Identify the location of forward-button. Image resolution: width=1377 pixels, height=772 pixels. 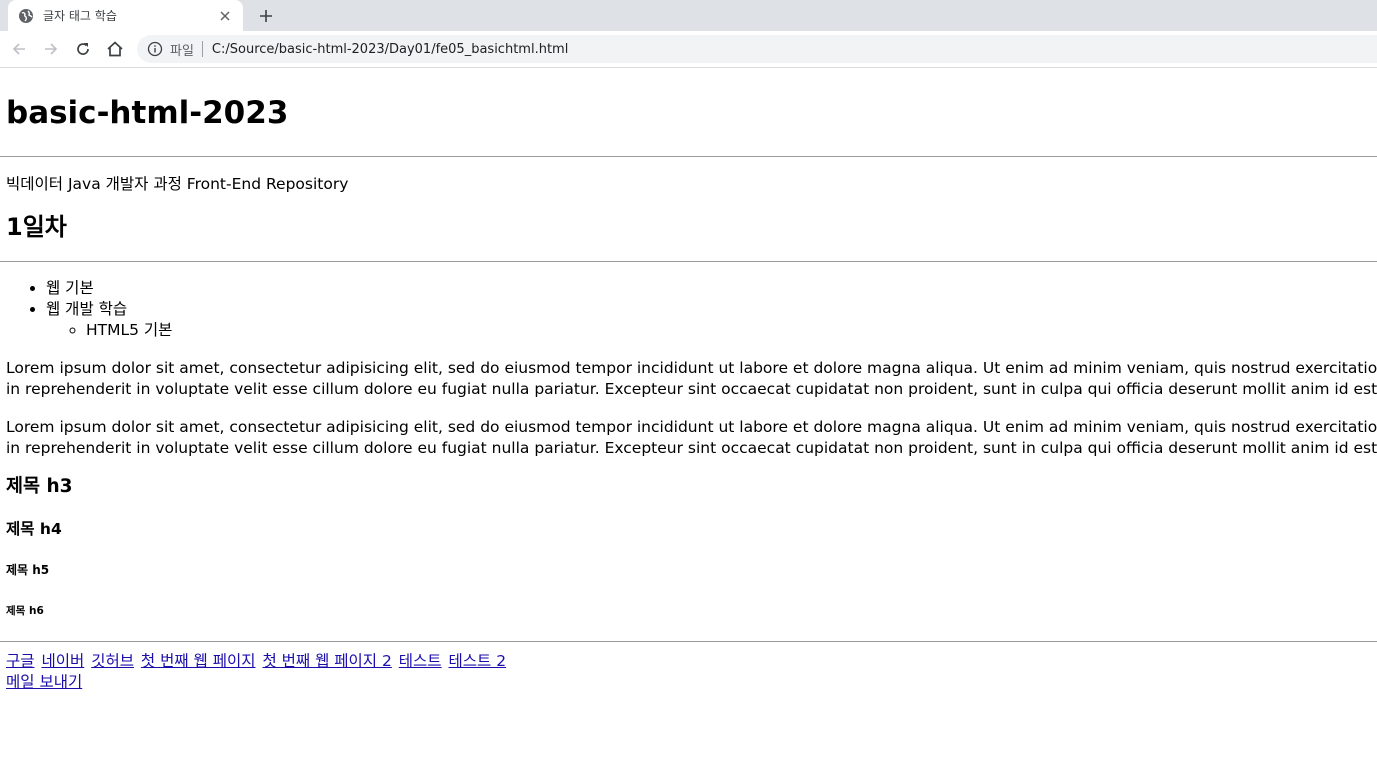
(51, 49).